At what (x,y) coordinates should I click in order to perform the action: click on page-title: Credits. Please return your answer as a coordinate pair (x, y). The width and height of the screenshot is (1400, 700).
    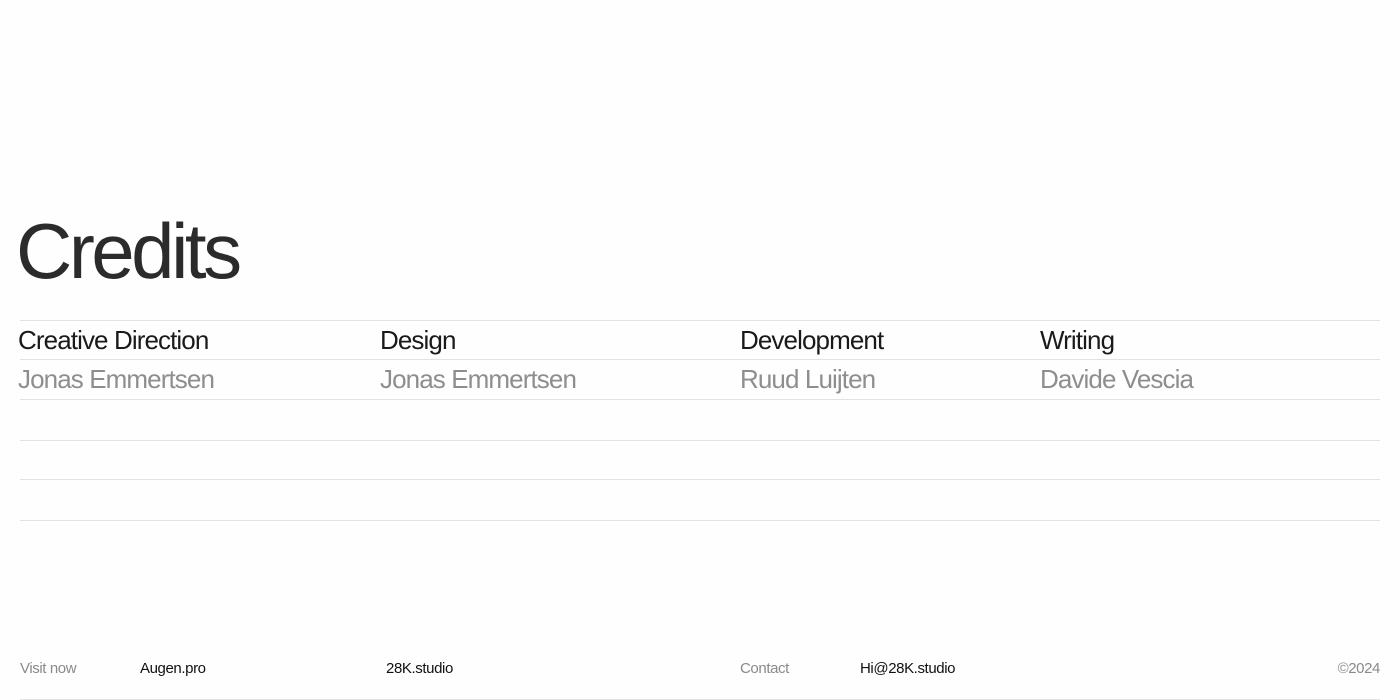
    Looking at the image, I should click on (129, 251).